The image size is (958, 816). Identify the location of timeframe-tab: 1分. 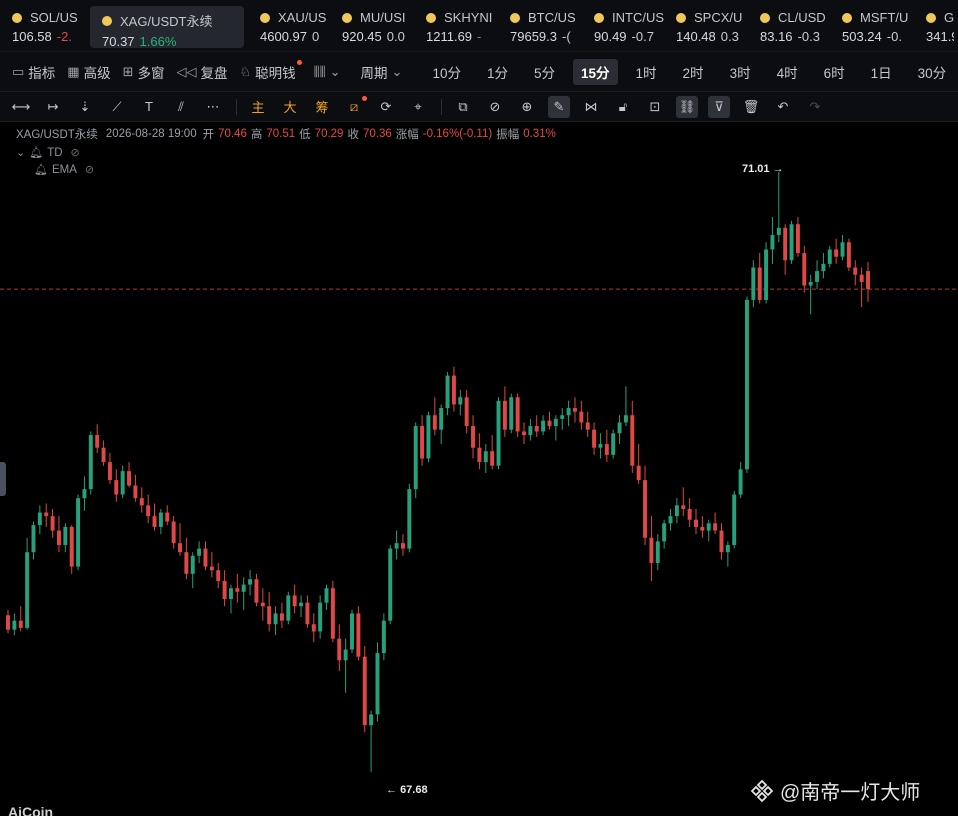
(497, 72).